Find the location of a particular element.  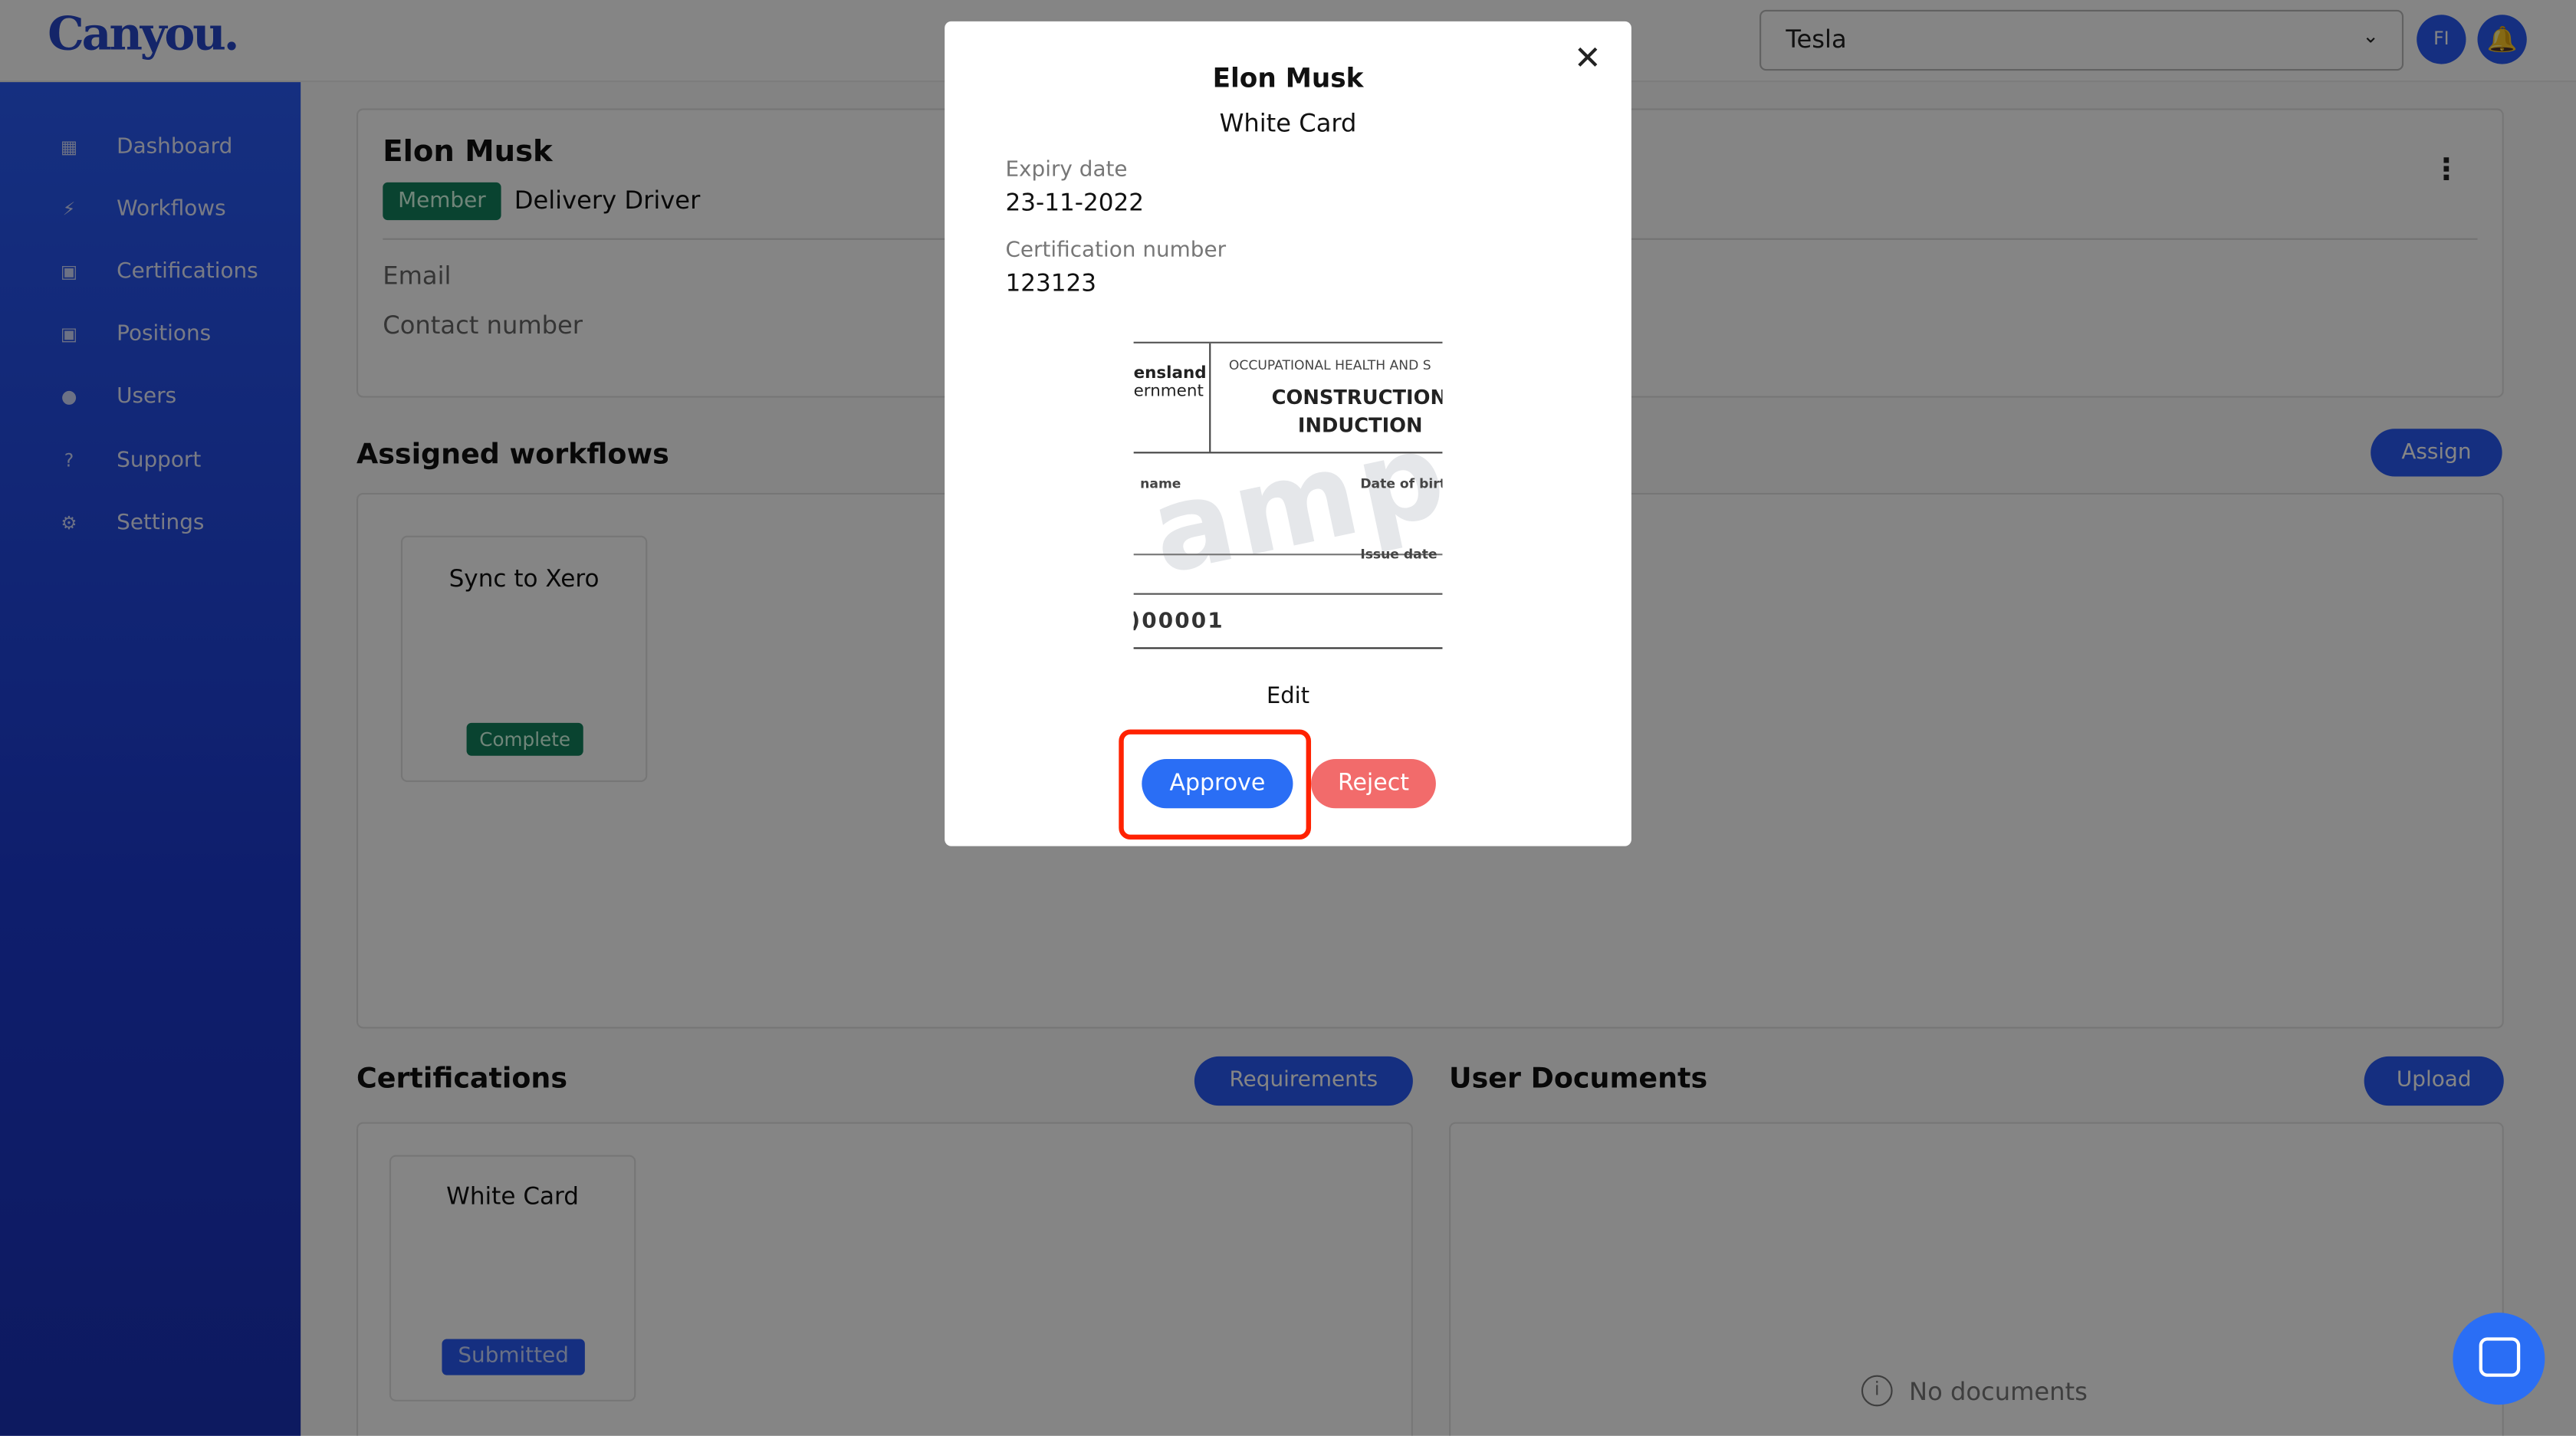

edit-link: Edit is located at coordinates (1288, 696).